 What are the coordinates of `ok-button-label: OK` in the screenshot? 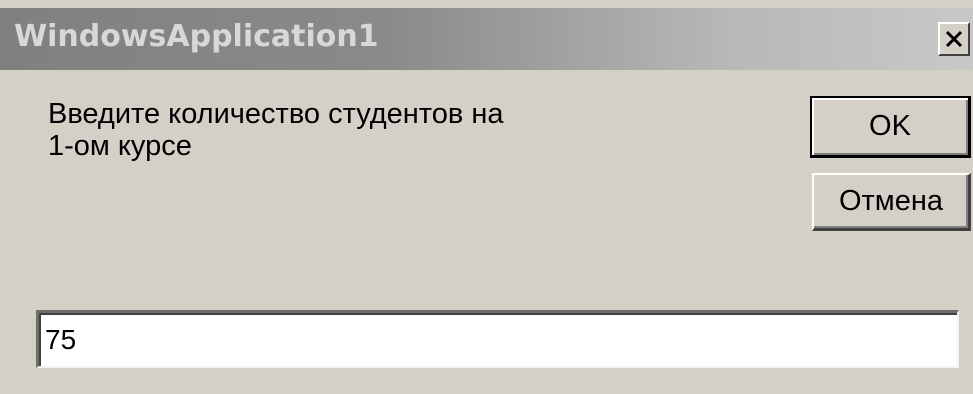 It's located at (890, 126).